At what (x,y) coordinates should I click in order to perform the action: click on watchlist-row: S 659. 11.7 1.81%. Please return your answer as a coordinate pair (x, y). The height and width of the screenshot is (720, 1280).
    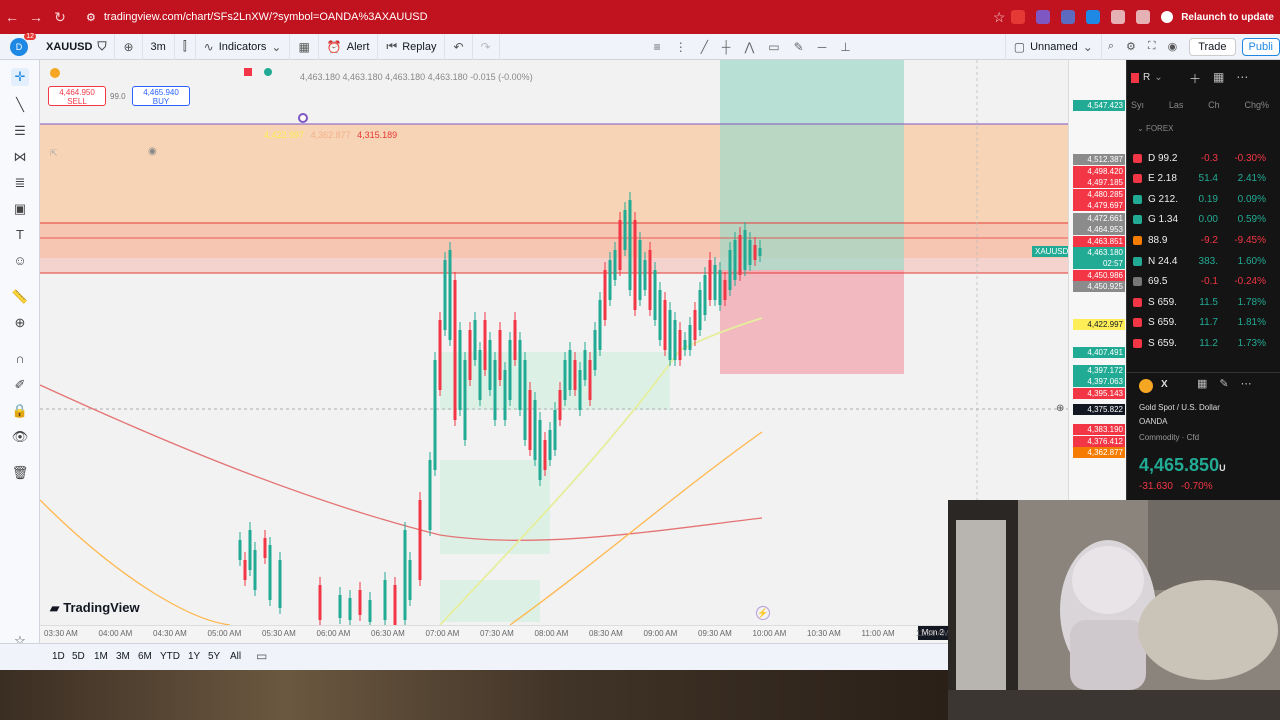
    Looking at the image, I should click on (1199, 323).